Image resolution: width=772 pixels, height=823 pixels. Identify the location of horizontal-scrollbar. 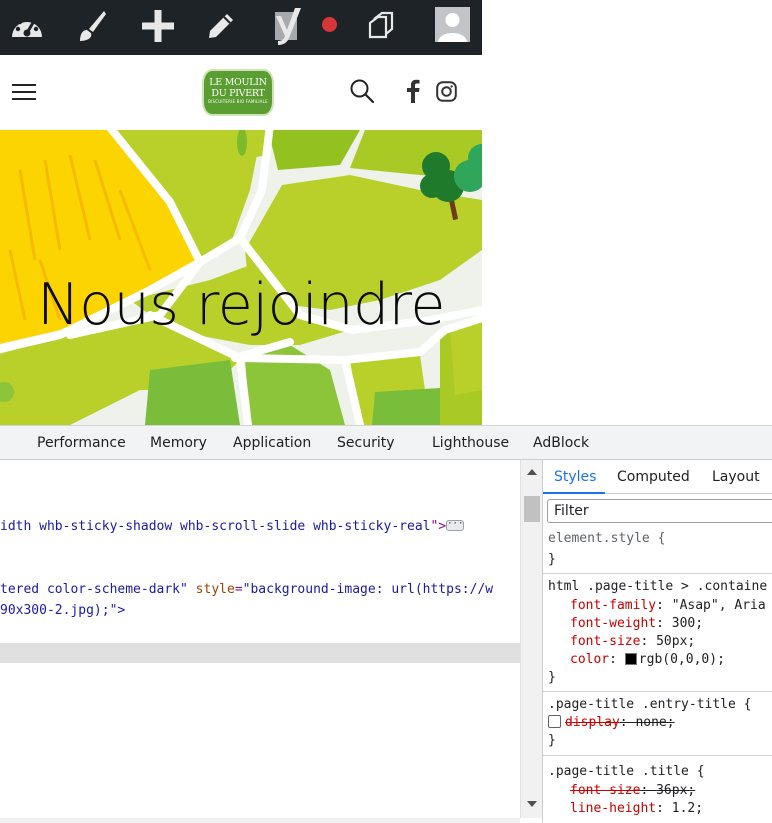
(260, 820).